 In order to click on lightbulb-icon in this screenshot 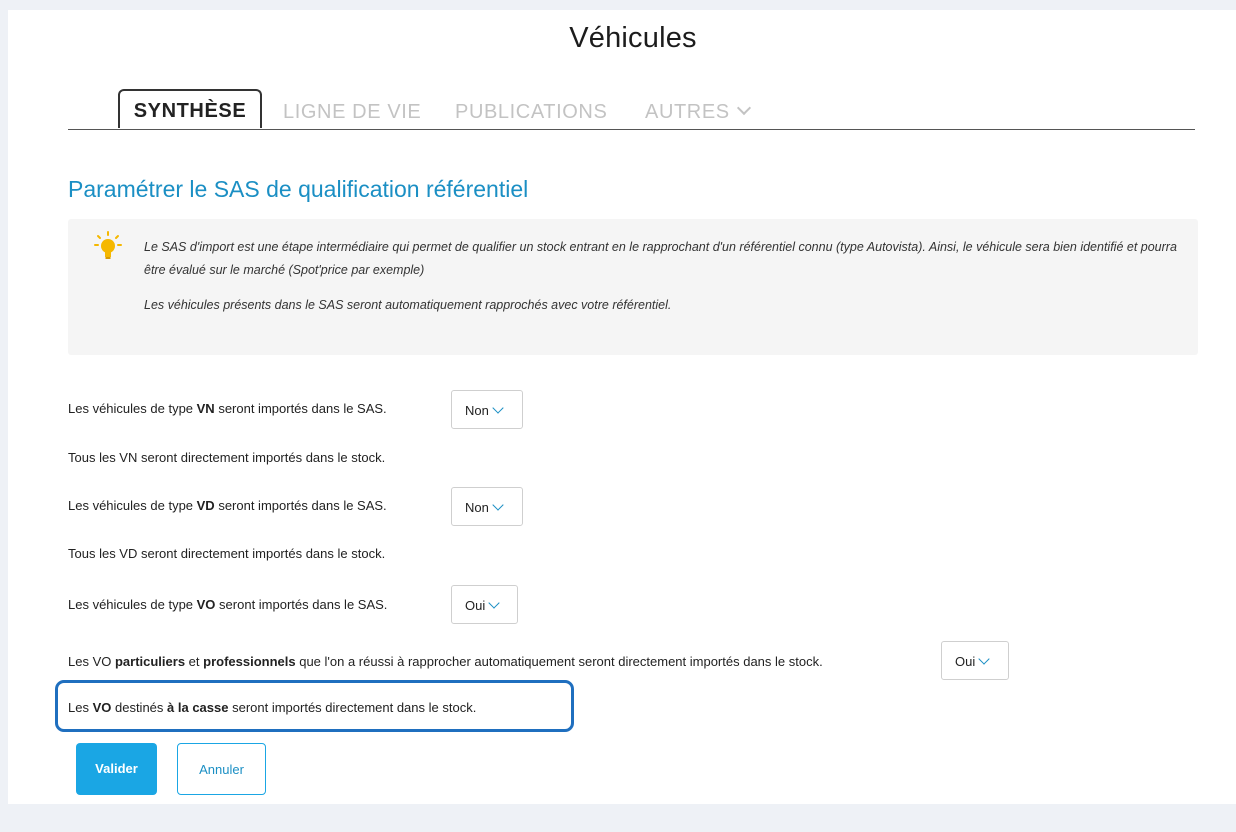, I will do `click(108, 248)`.